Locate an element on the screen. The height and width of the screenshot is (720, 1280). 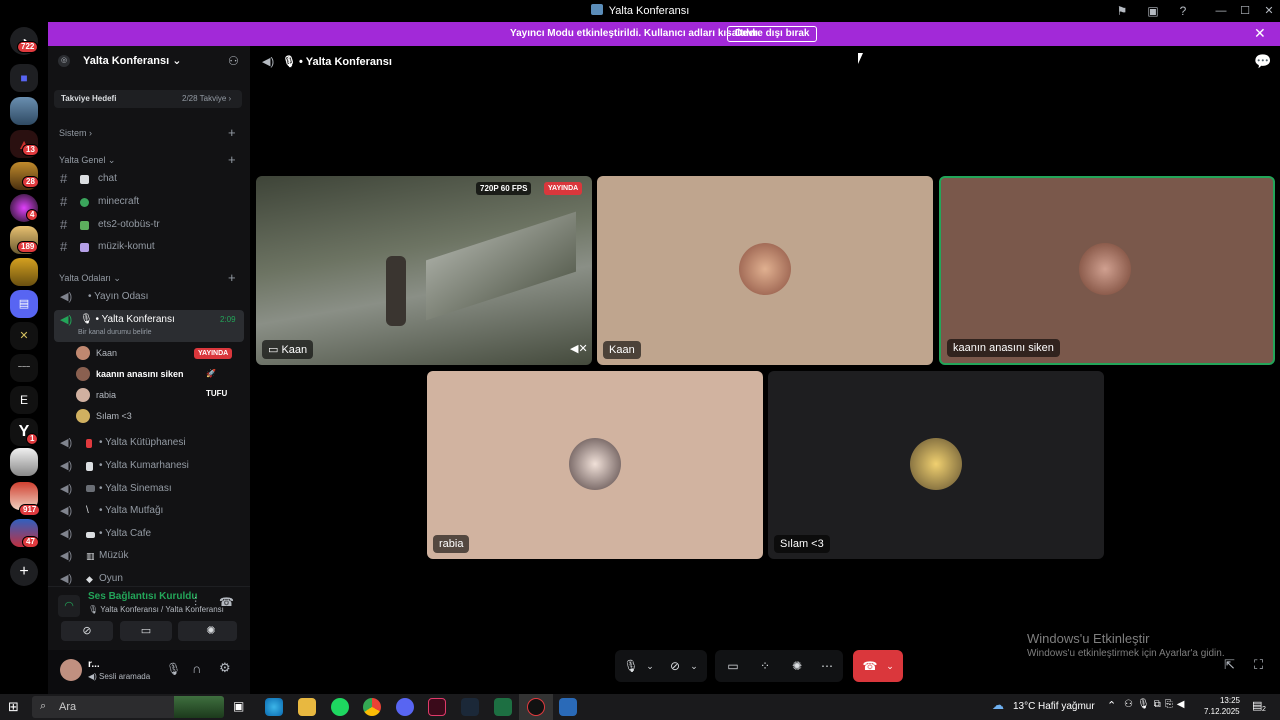
voice-channel: ◀) ◆ Oyun is located at coordinates (149, 577).